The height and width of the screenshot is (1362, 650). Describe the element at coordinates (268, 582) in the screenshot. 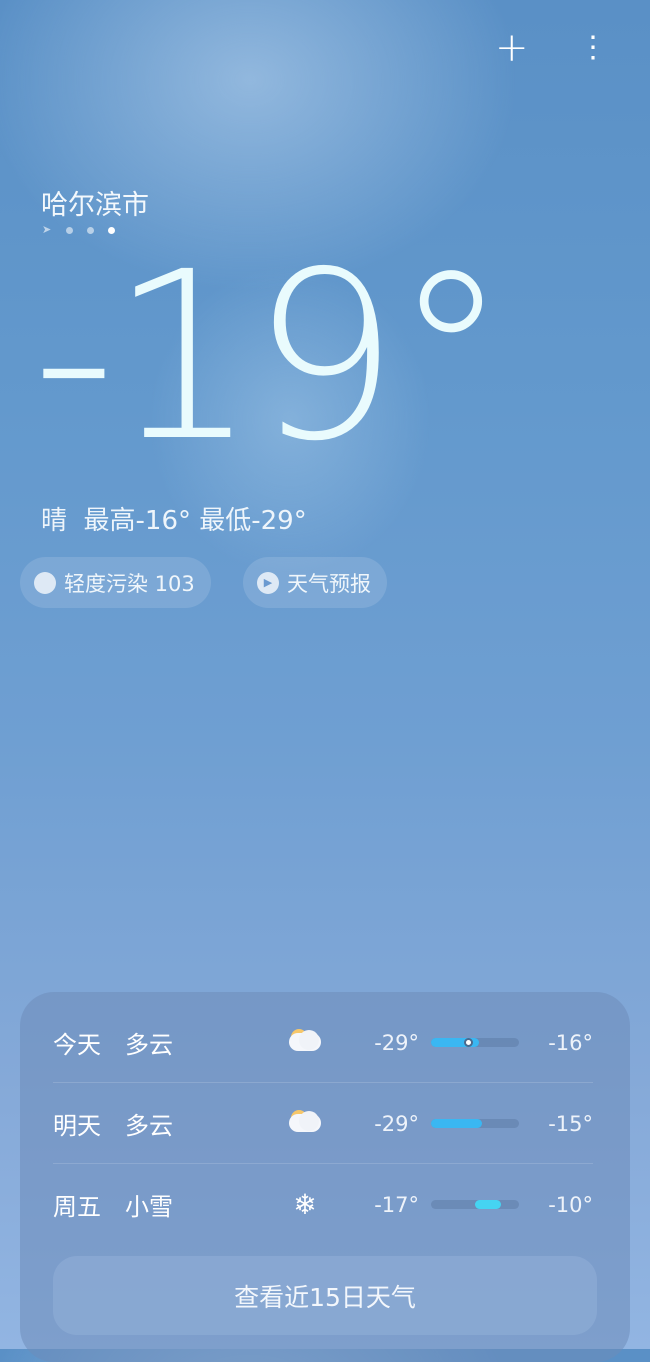

I see `play-icon: ▶` at that location.